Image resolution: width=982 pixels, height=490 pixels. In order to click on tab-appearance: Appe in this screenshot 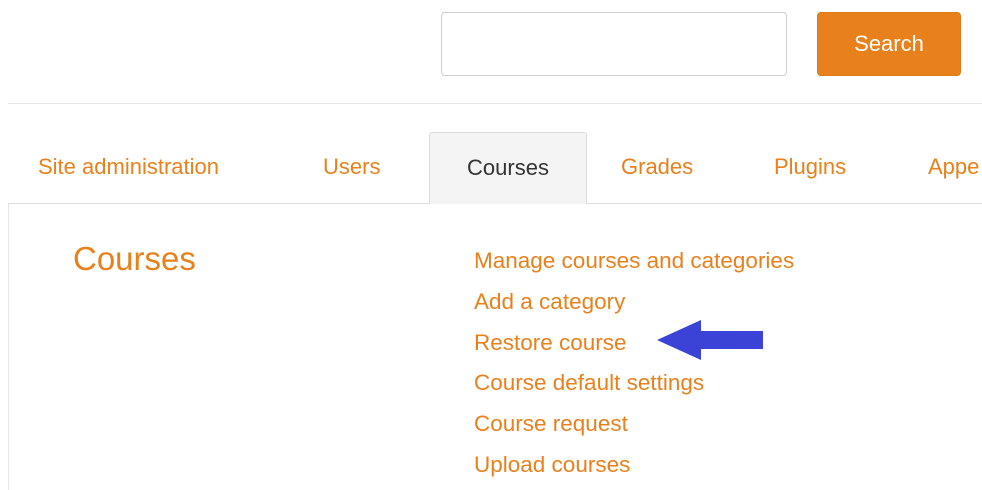, I will do `click(953, 167)`.